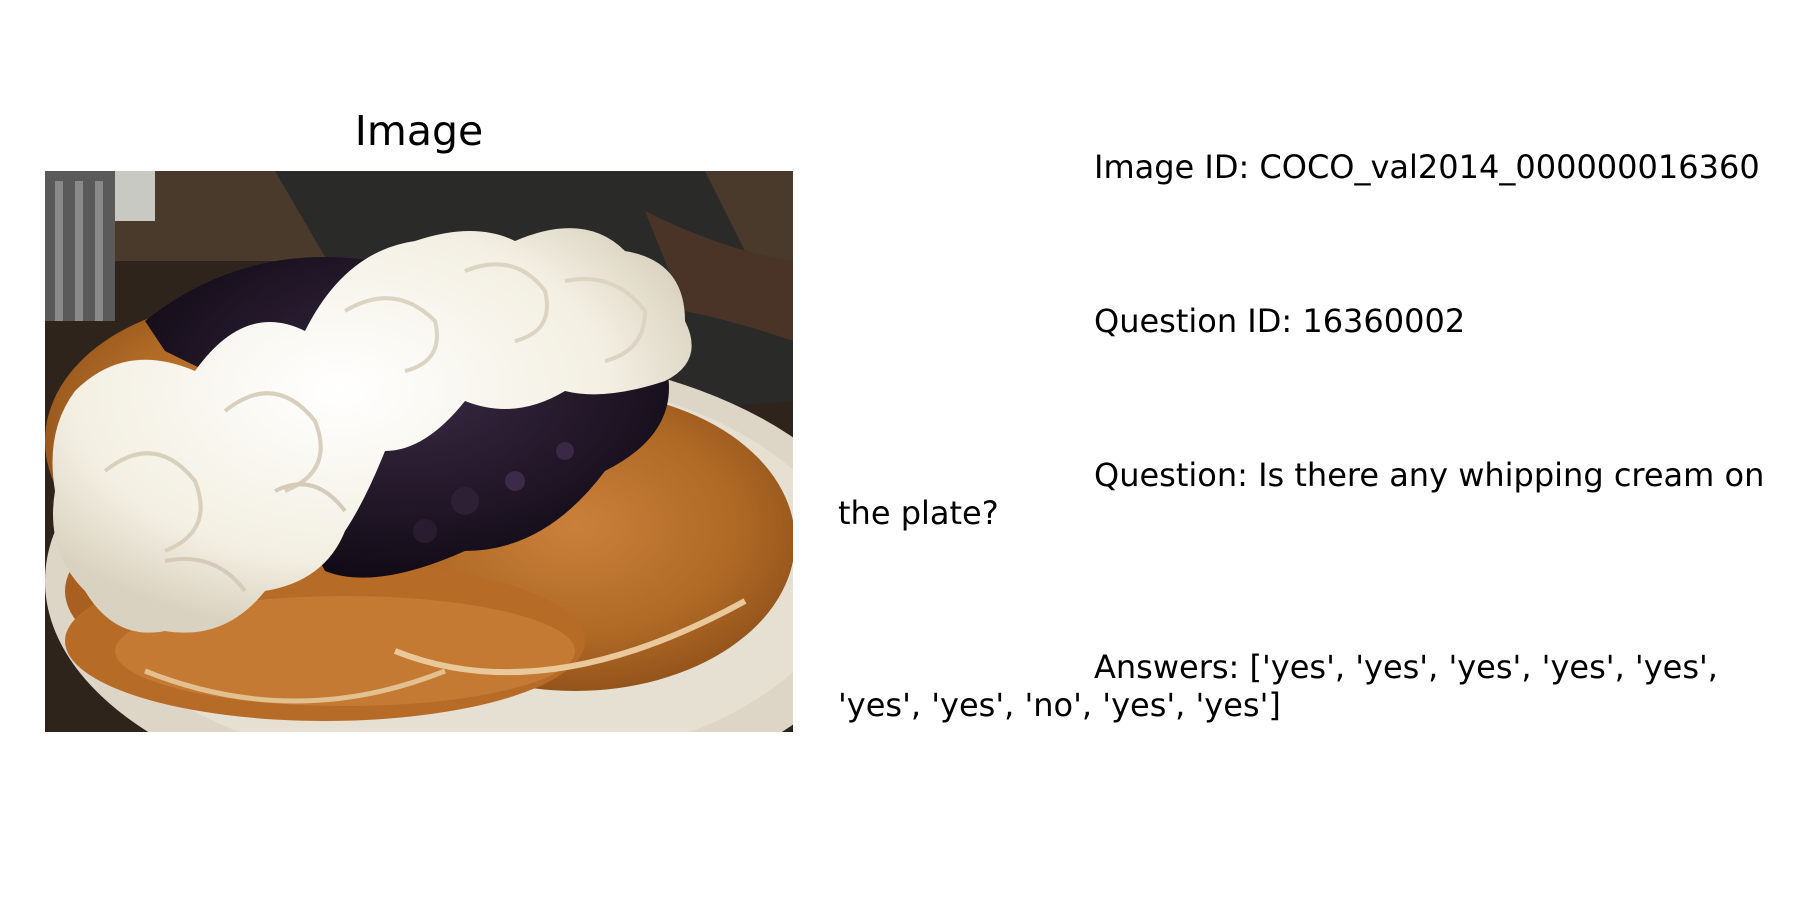 The height and width of the screenshot is (900, 1800). Describe the element at coordinates (419, 131) in the screenshot. I see `image-panel-title: Image` at that location.